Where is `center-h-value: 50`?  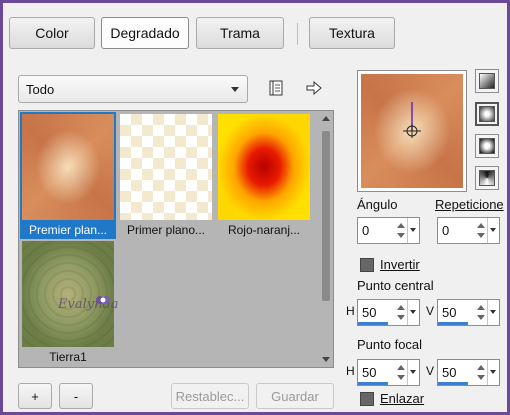 center-h-value: 50 is located at coordinates (369, 312).